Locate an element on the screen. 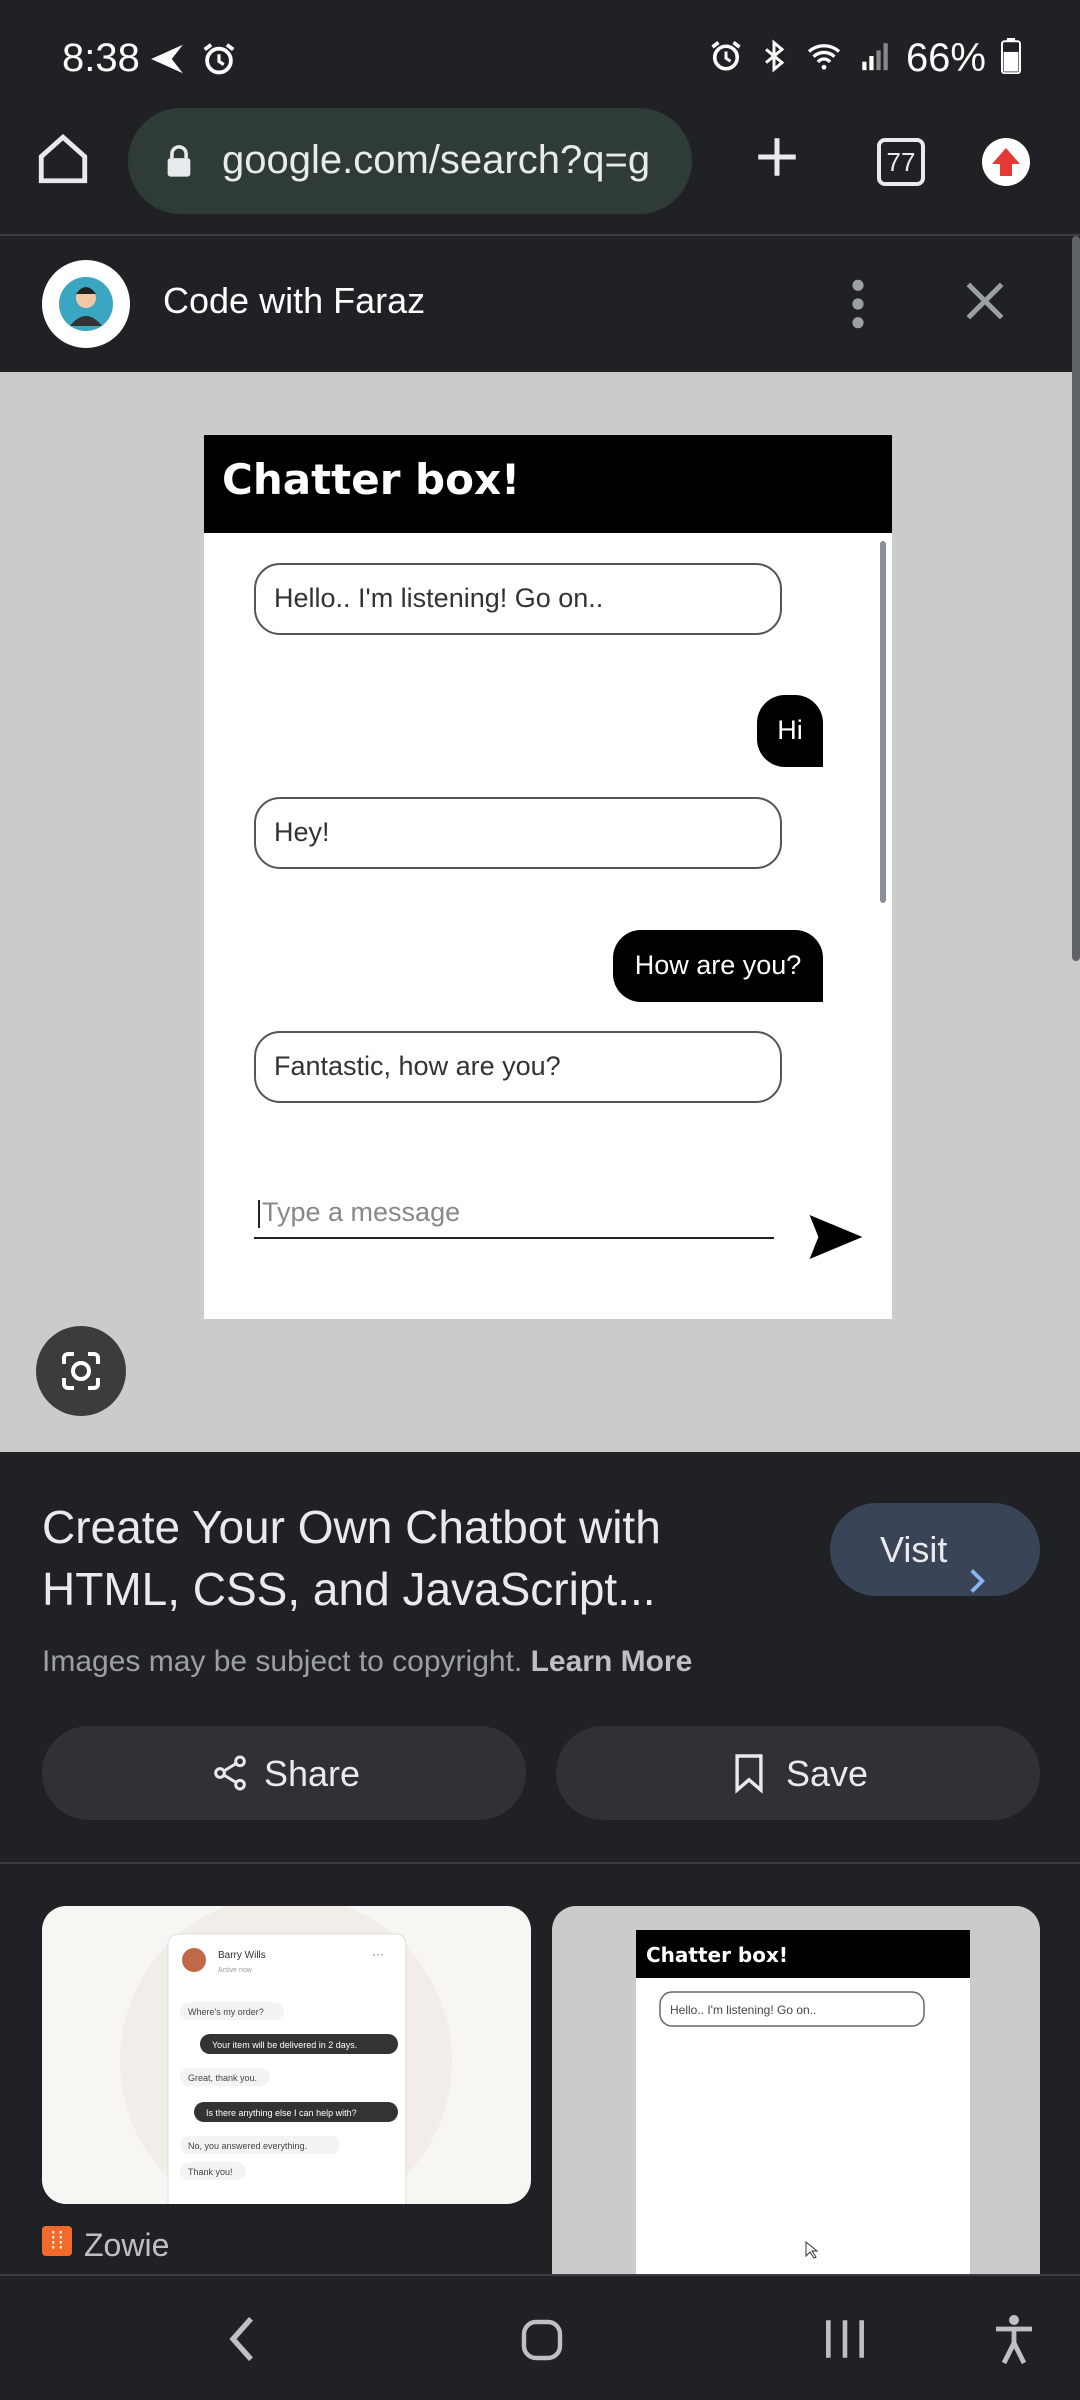 Image resolution: width=1080 pixels, height=2400 pixels. send-icon is located at coordinates (836, 1237).